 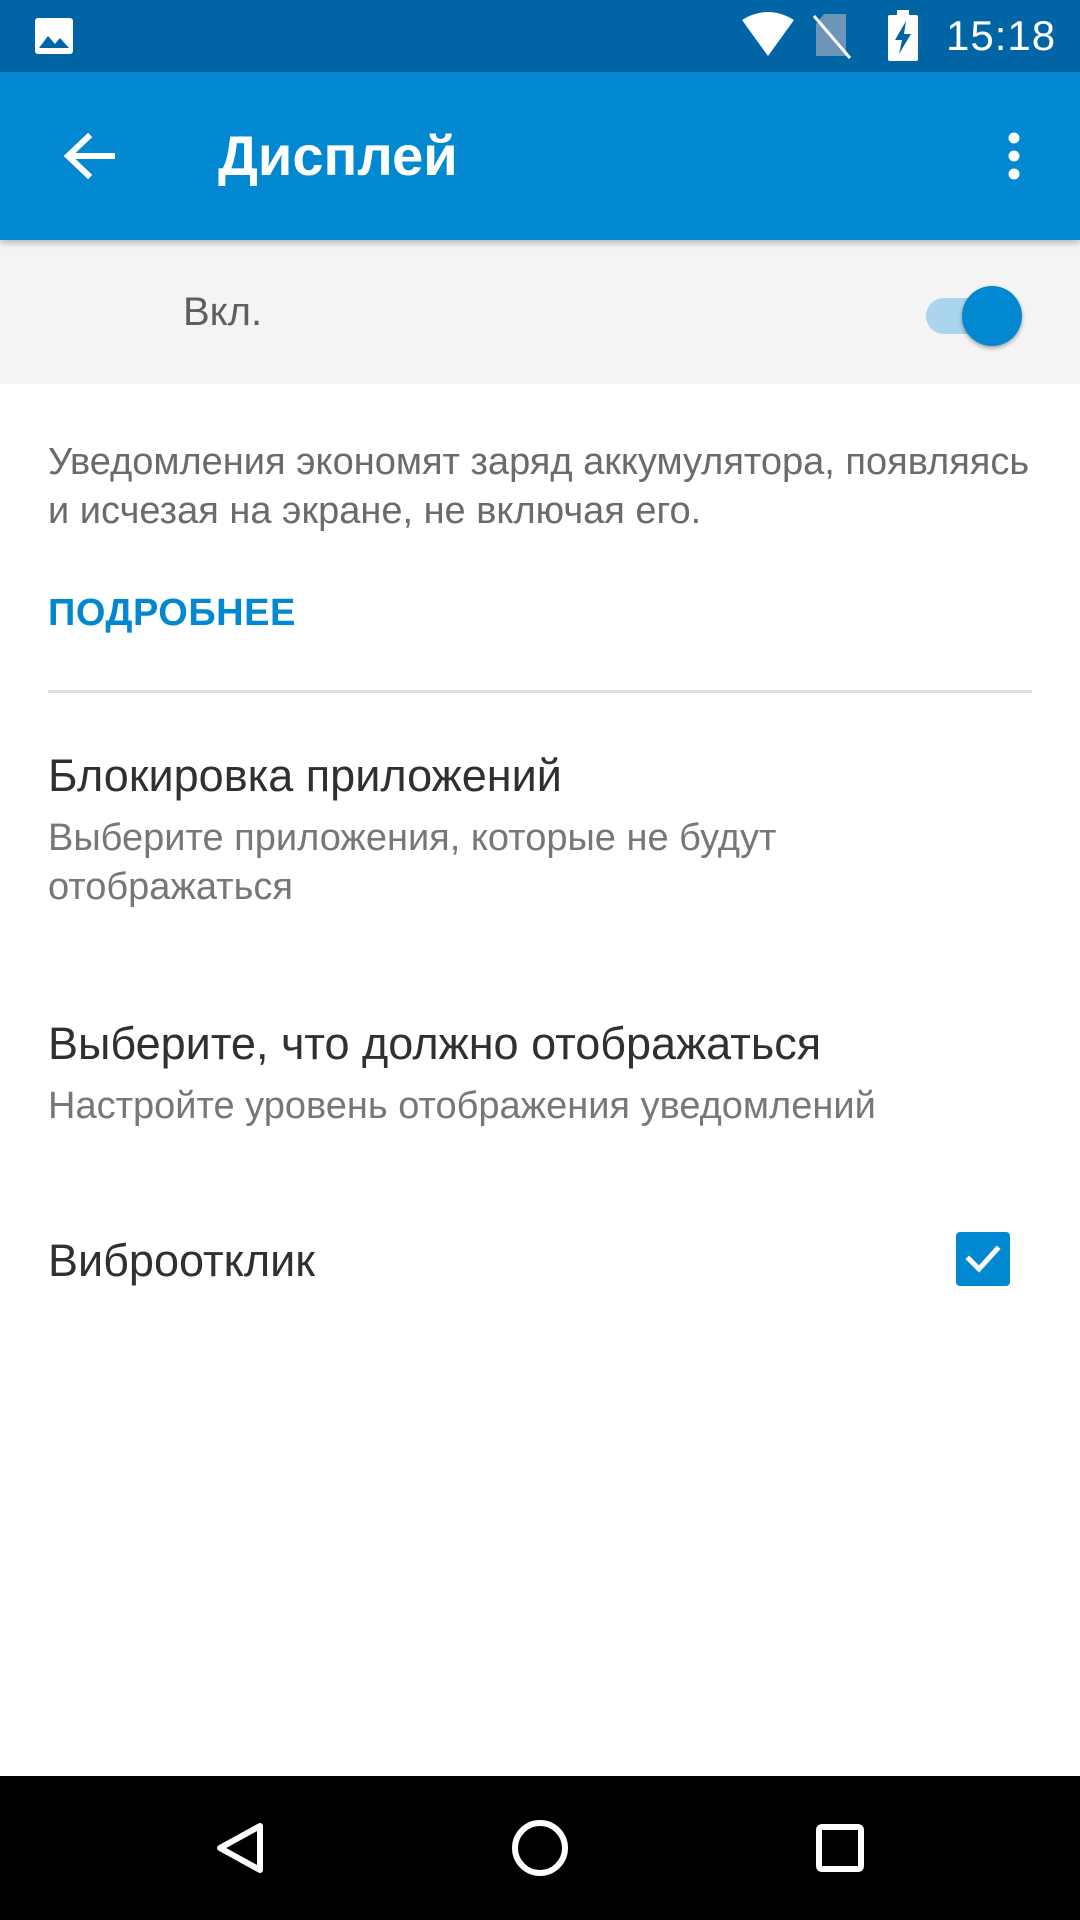 What do you see at coordinates (223, 312) in the screenshot?
I see `master-switch-label: Вкл.` at bounding box center [223, 312].